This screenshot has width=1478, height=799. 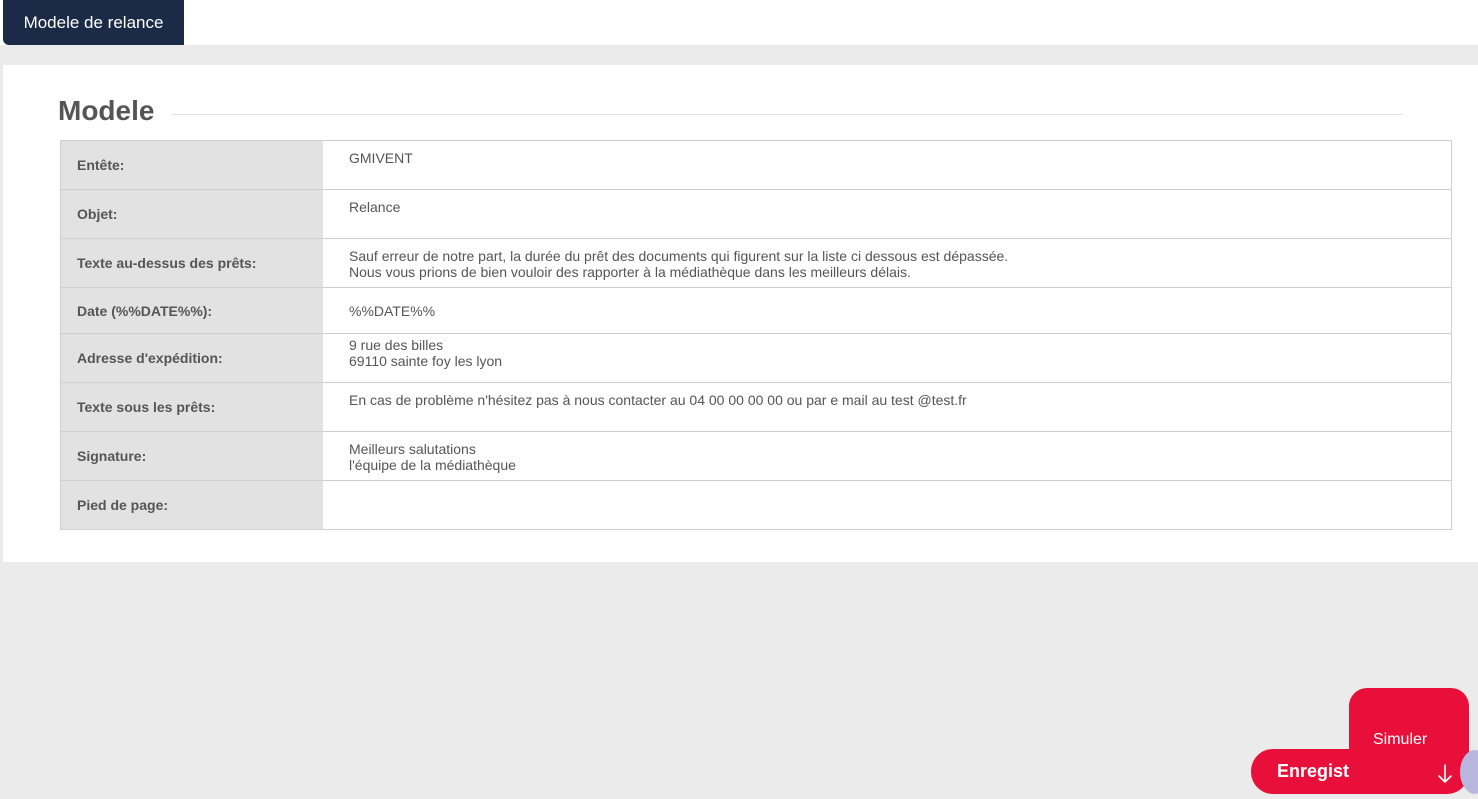 I want to click on row-label: Adresse d'expédition:, so click(x=192, y=358).